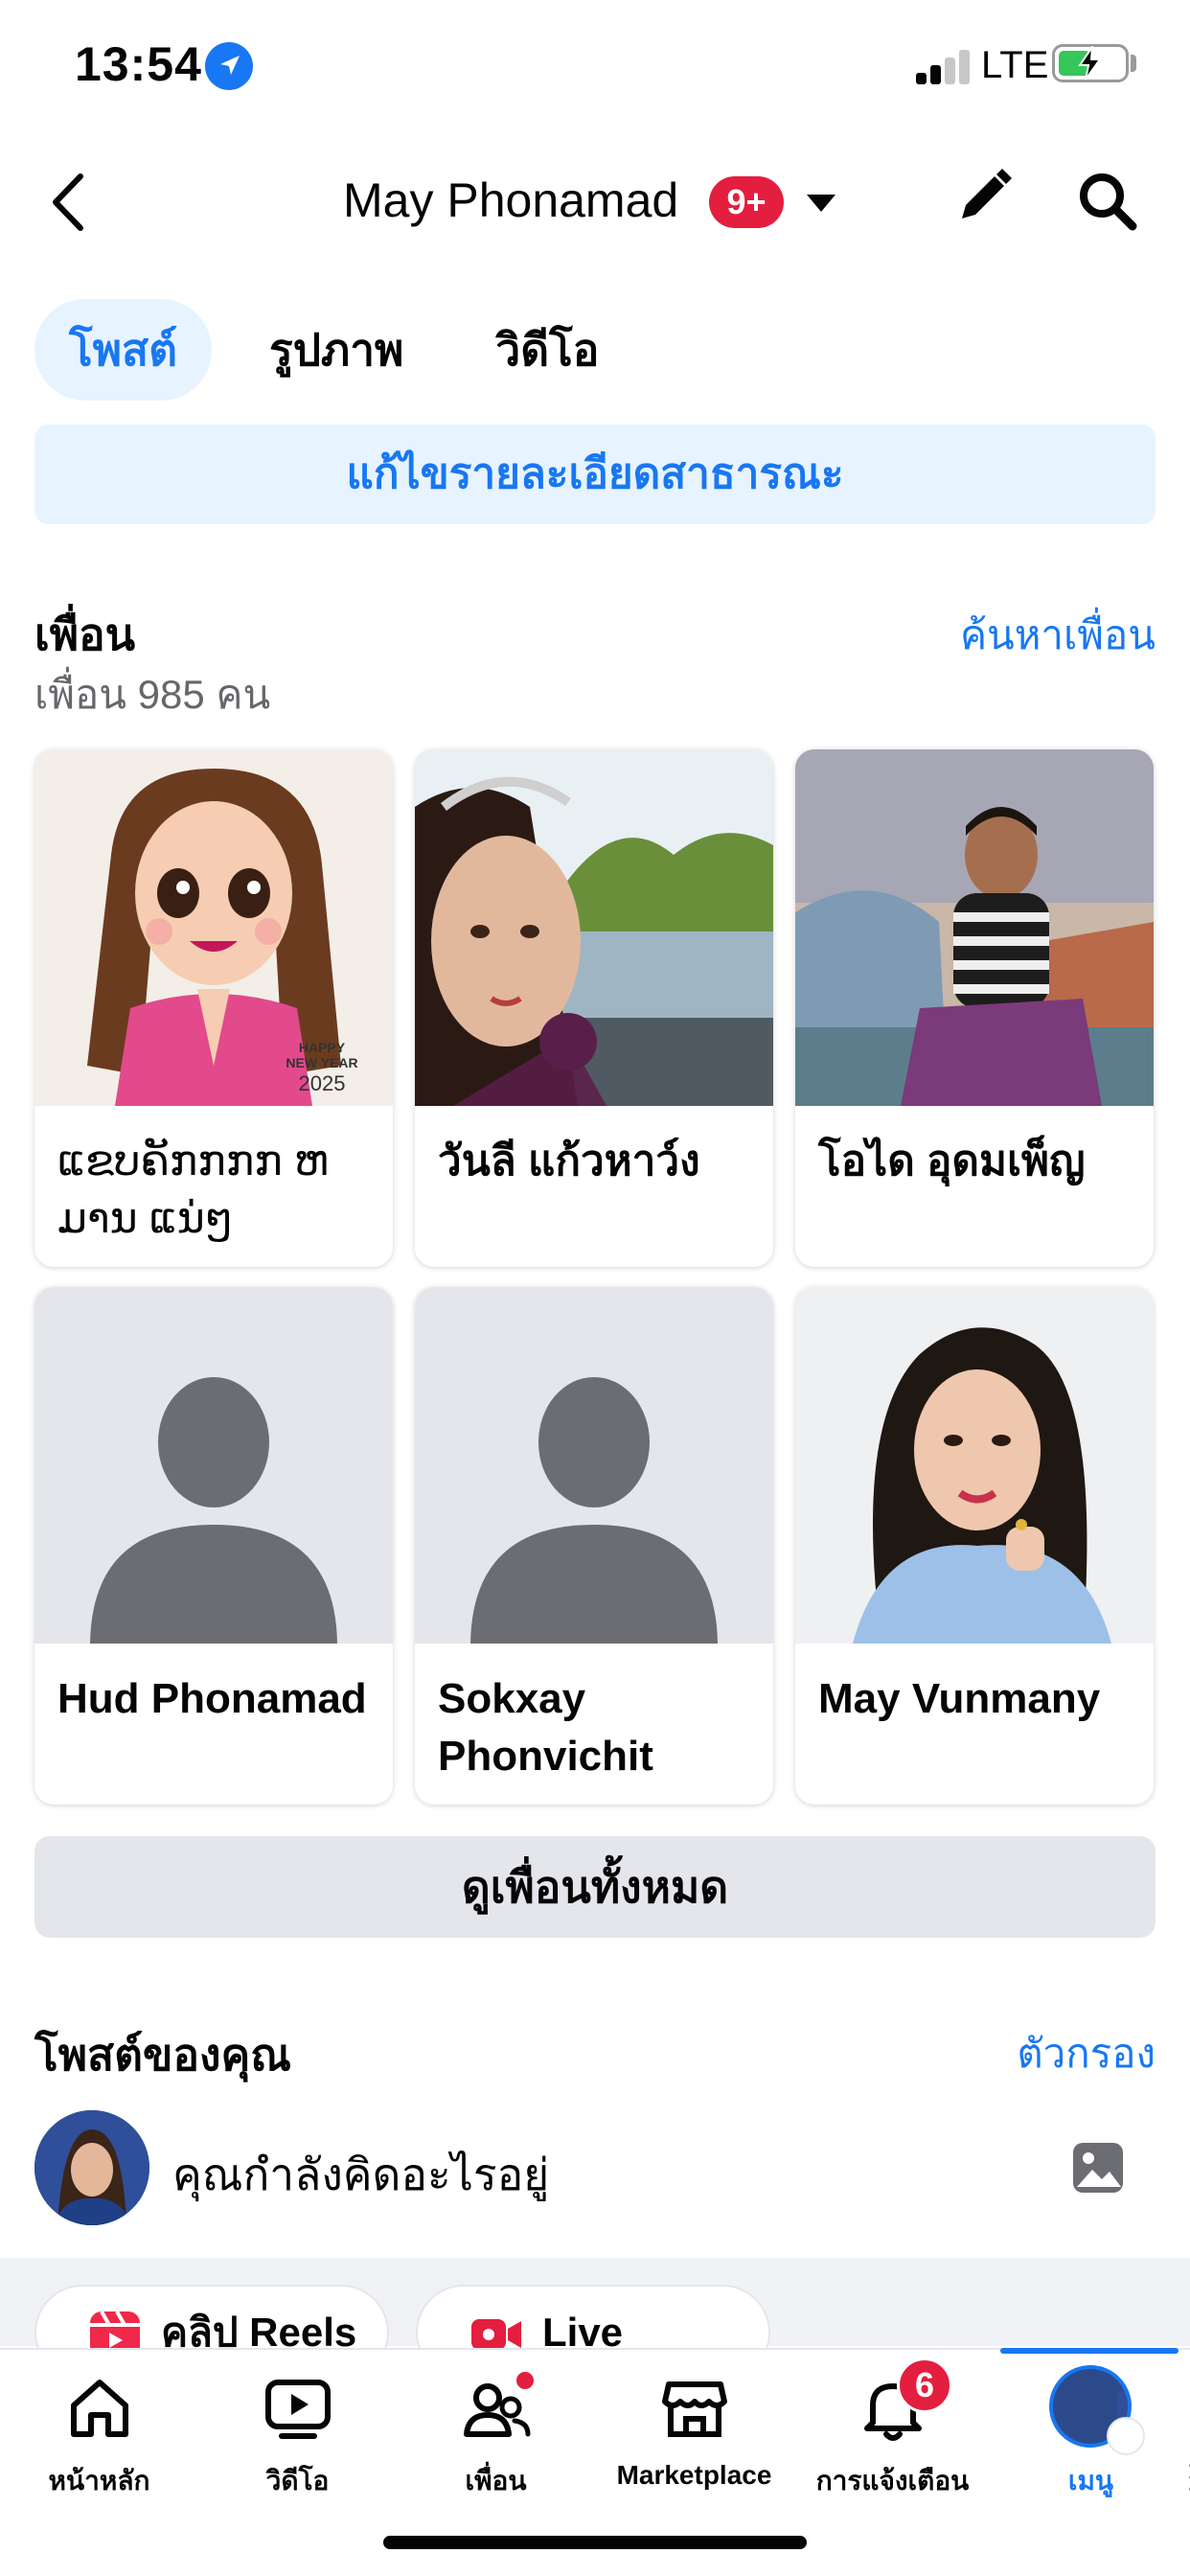 The image size is (1190, 2576). I want to click on pencil-icon, so click(983, 197).